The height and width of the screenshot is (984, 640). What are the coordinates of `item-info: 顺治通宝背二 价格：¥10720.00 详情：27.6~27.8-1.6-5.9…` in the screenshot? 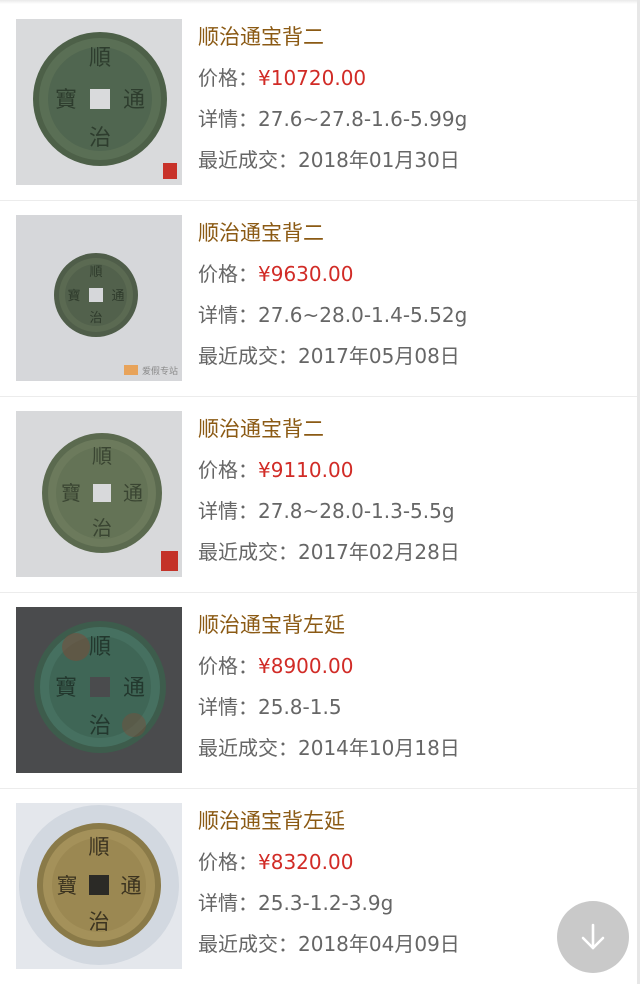 It's located at (414, 98).